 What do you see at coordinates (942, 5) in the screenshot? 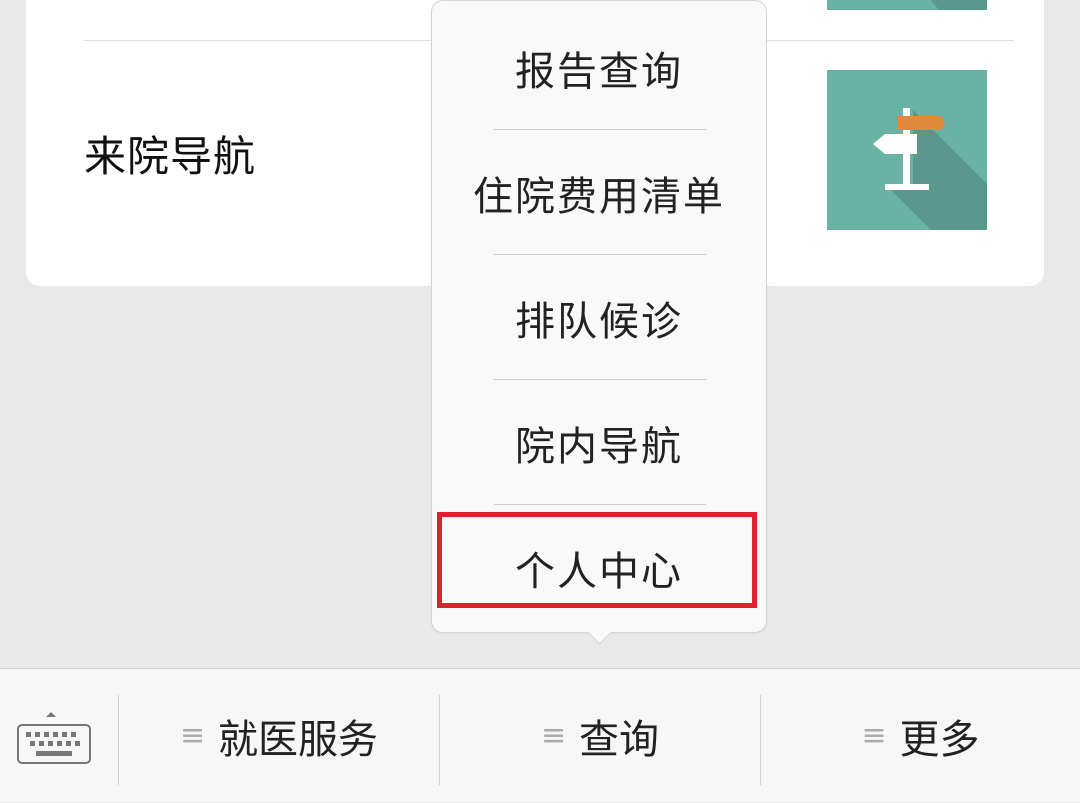
I see `thumbnail-shadow` at bounding box center [942, 5].